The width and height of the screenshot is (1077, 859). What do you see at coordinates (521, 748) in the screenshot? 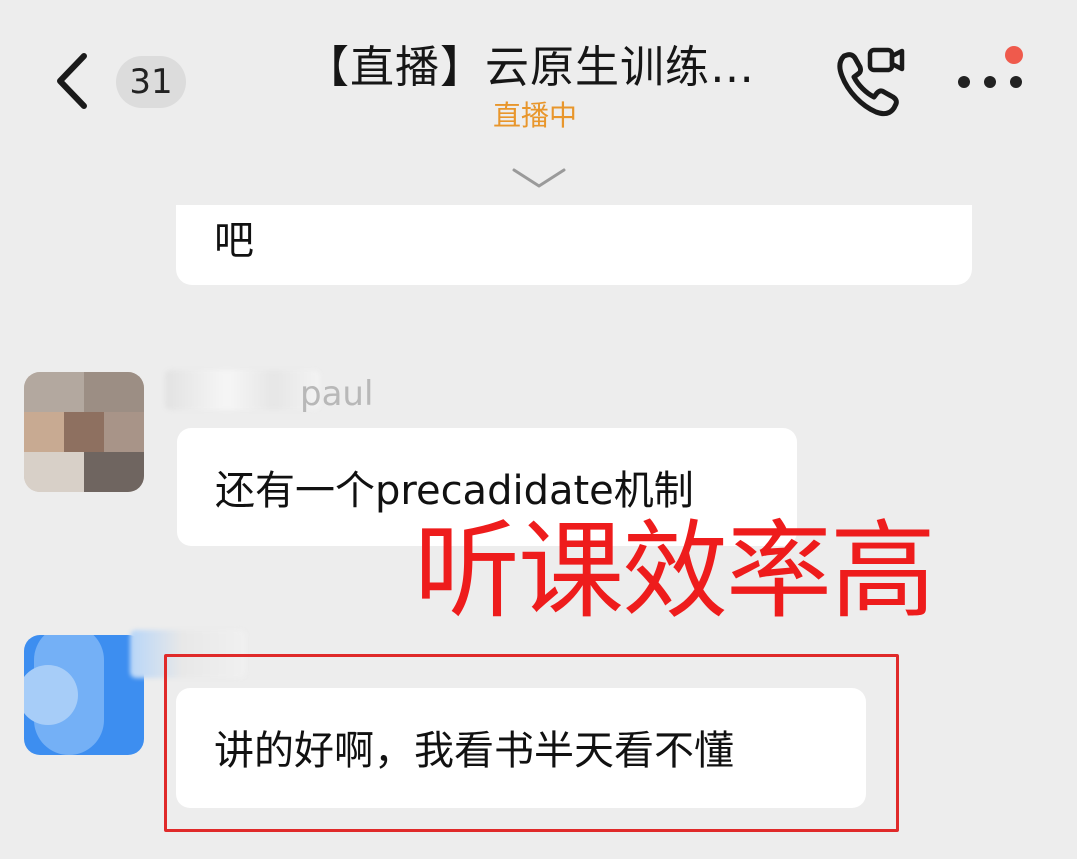
I see `message-bubble: 讲的好啊，我看书半天看不懂` at bounding box center [521, 748].